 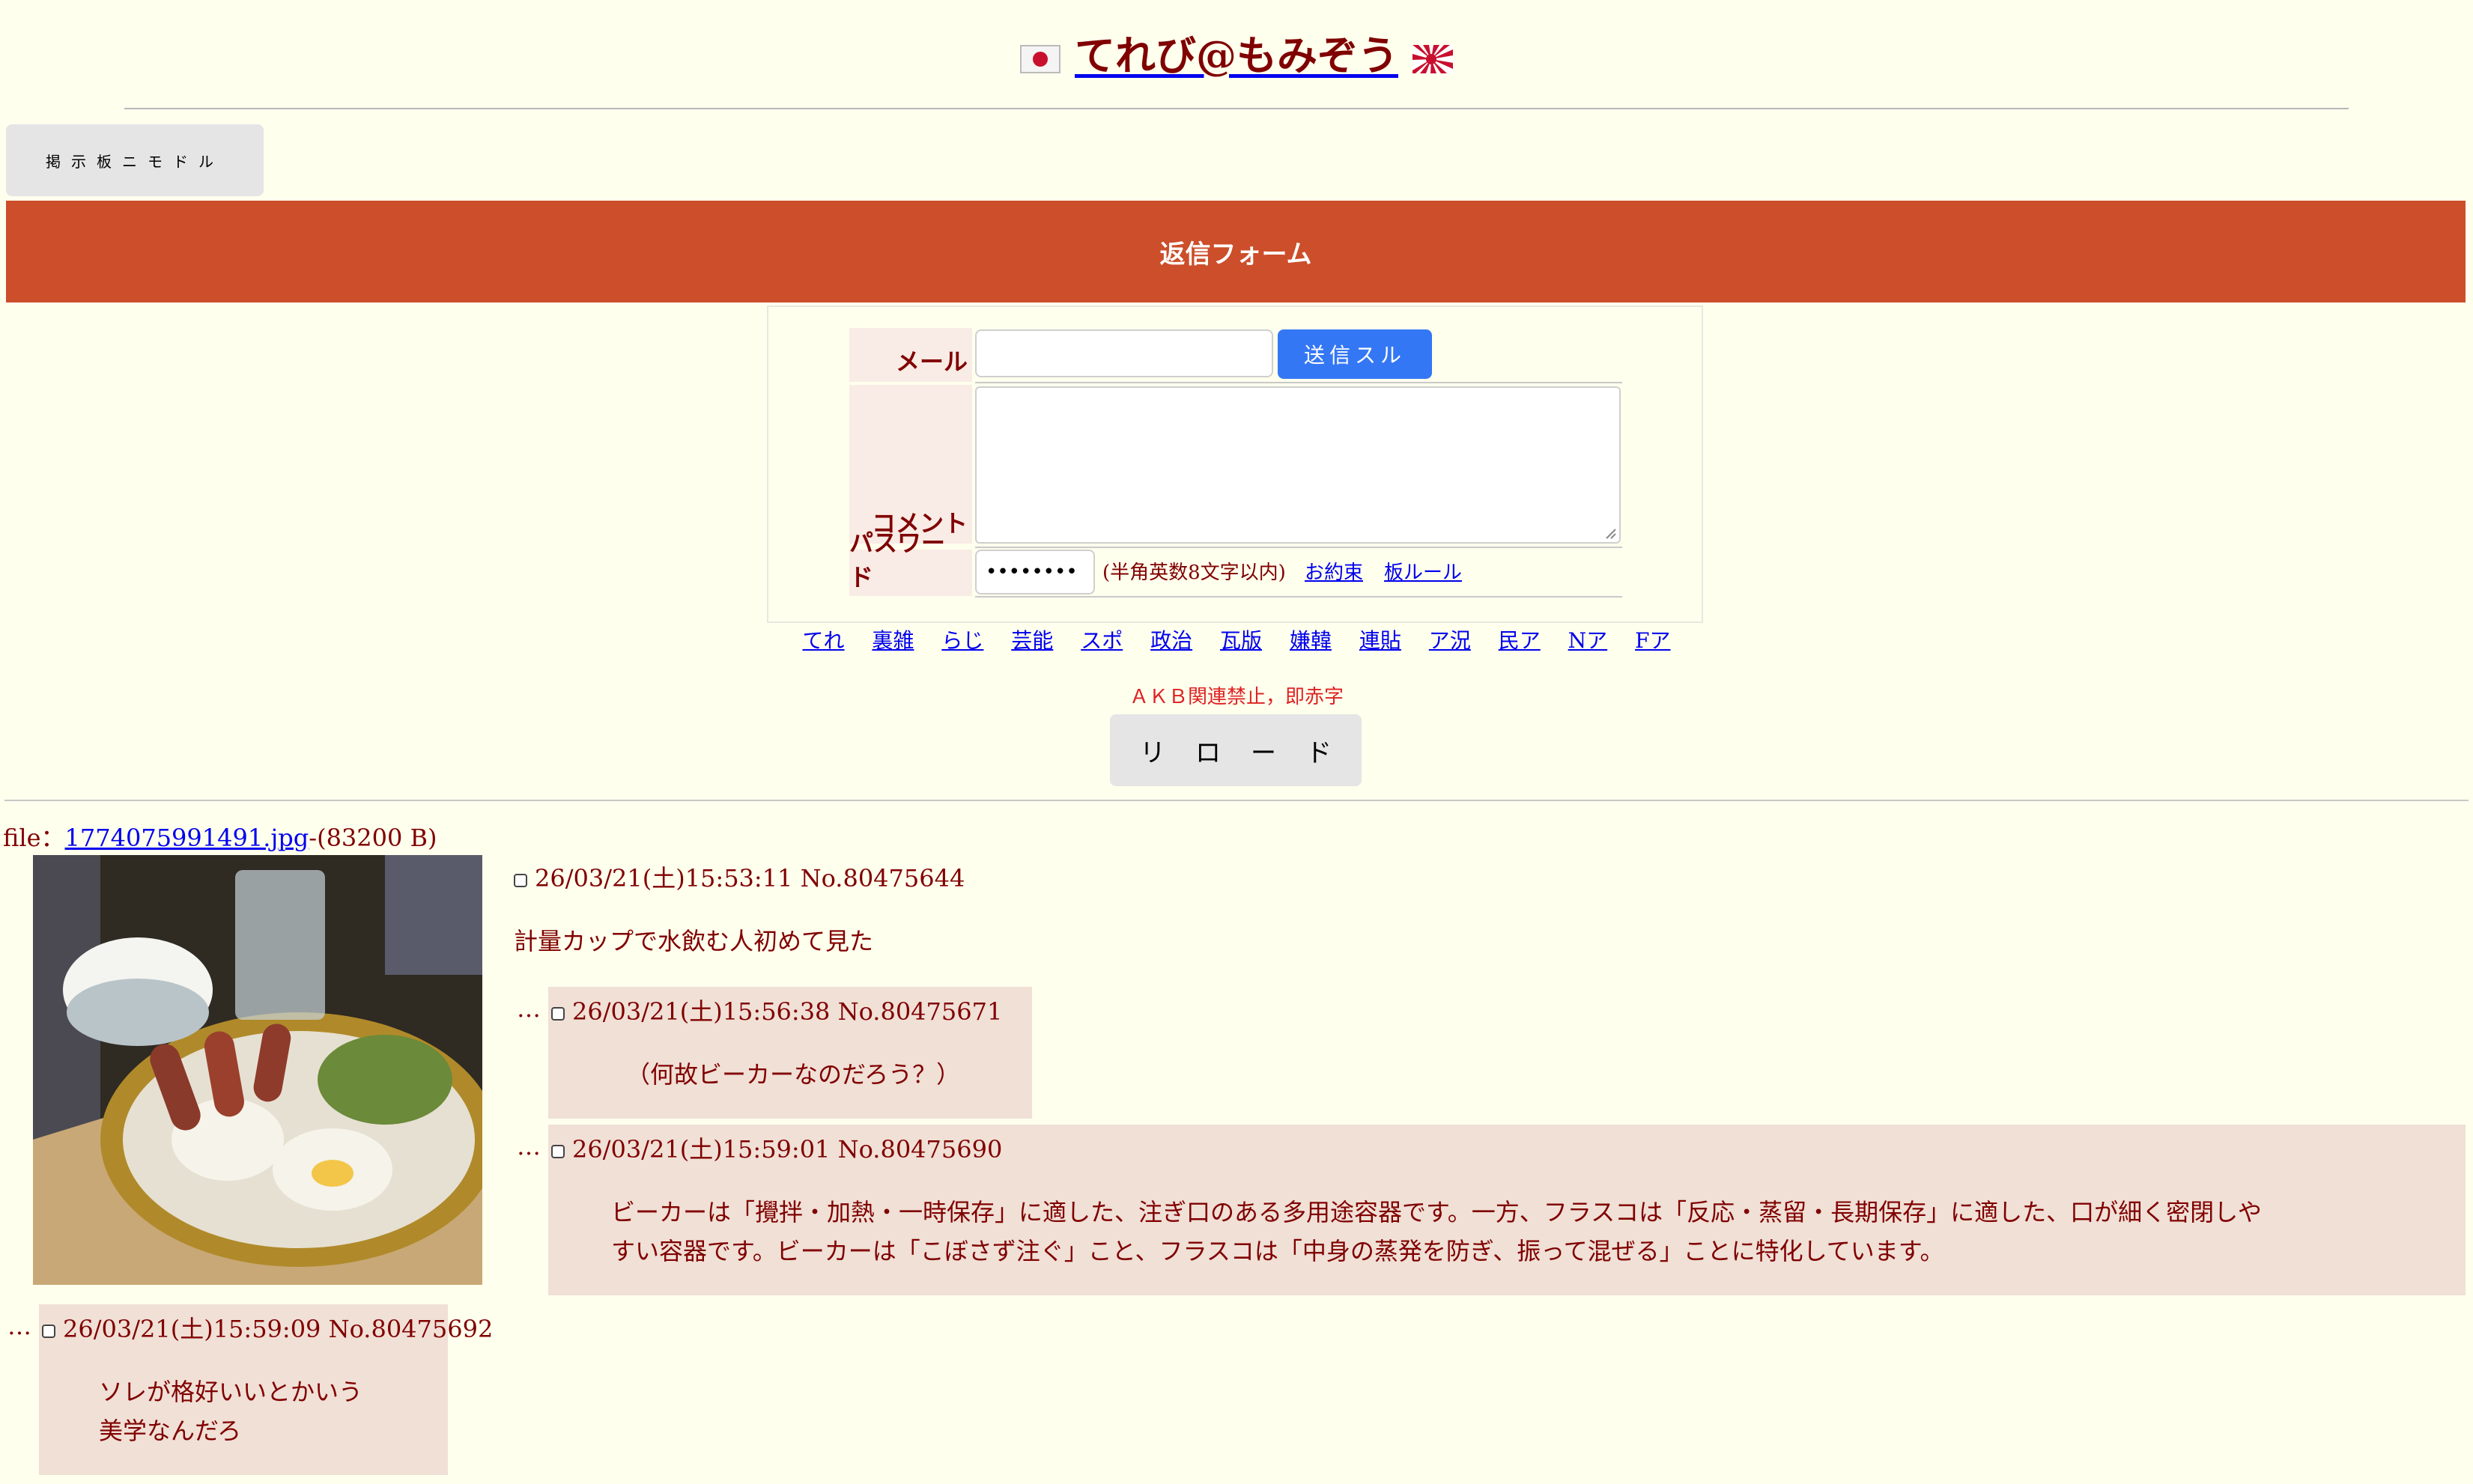 I want to click on board-link: らじ, so click(x=962, y=640).